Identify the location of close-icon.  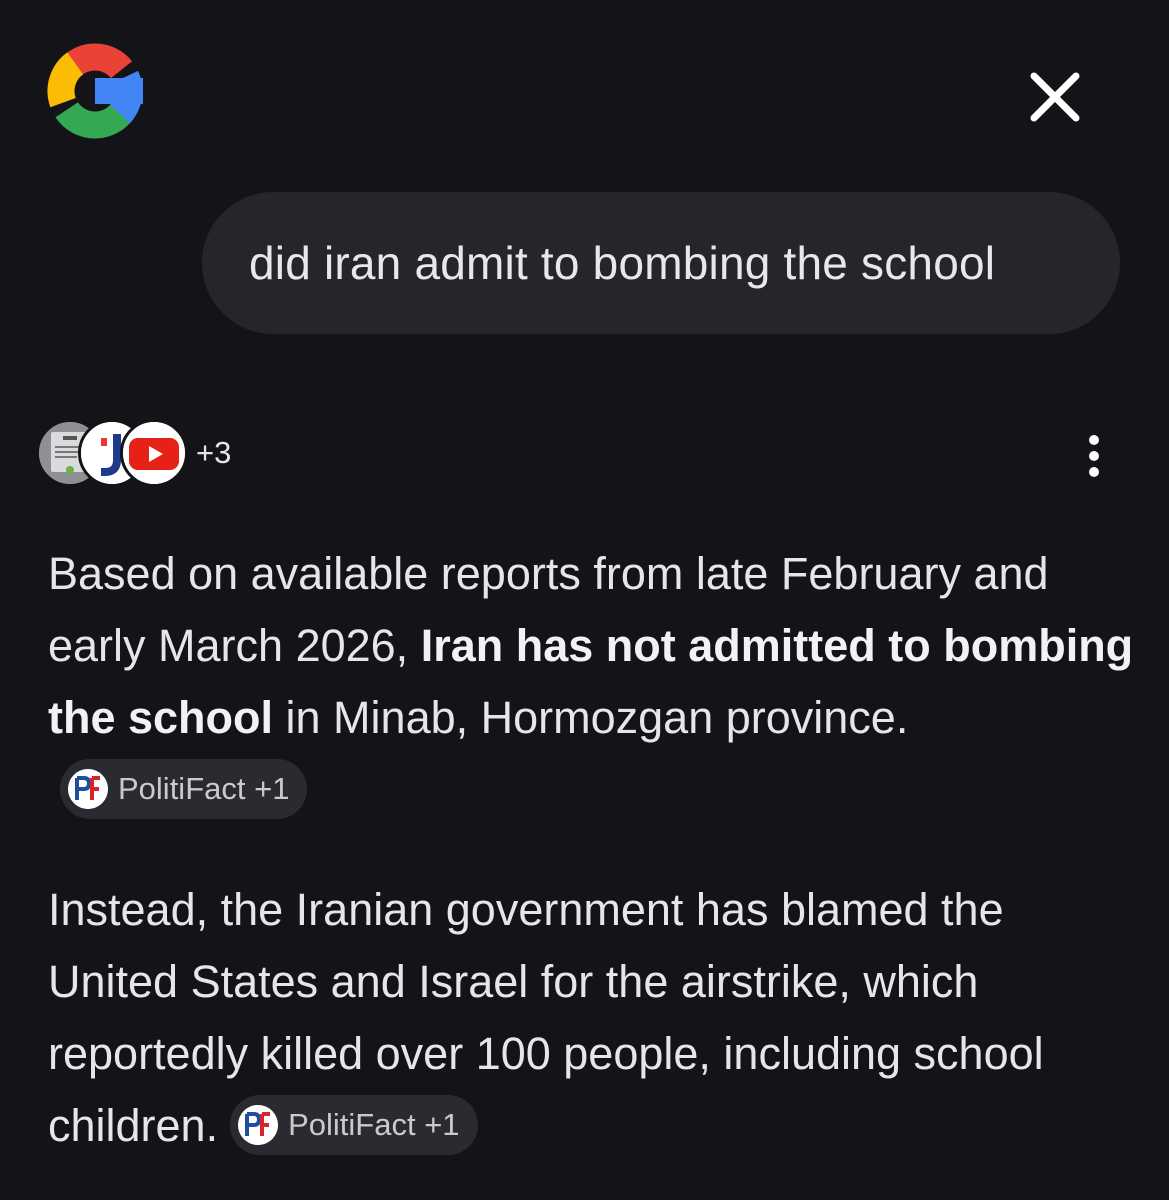
(1055, 97).